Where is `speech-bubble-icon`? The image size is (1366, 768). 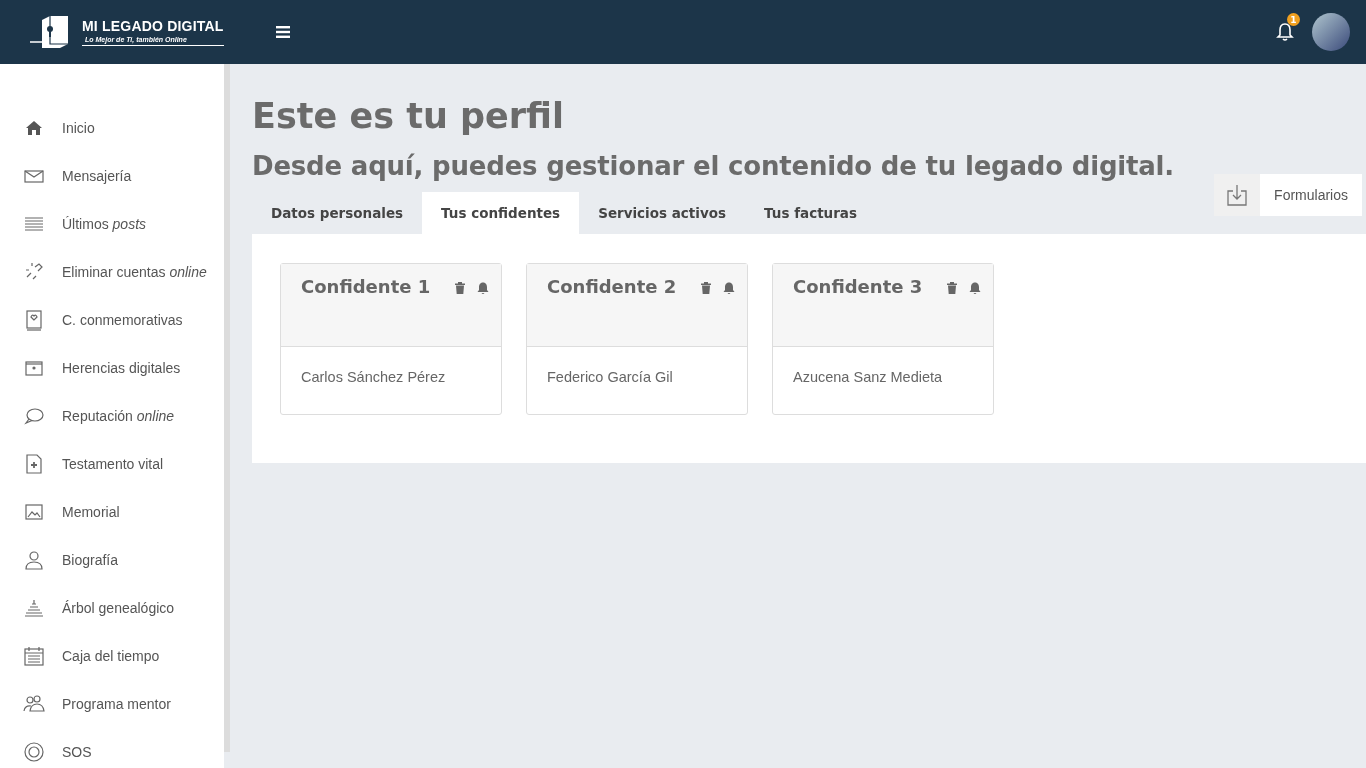 speech-bubble-icon is located at coordinates (34, 416).